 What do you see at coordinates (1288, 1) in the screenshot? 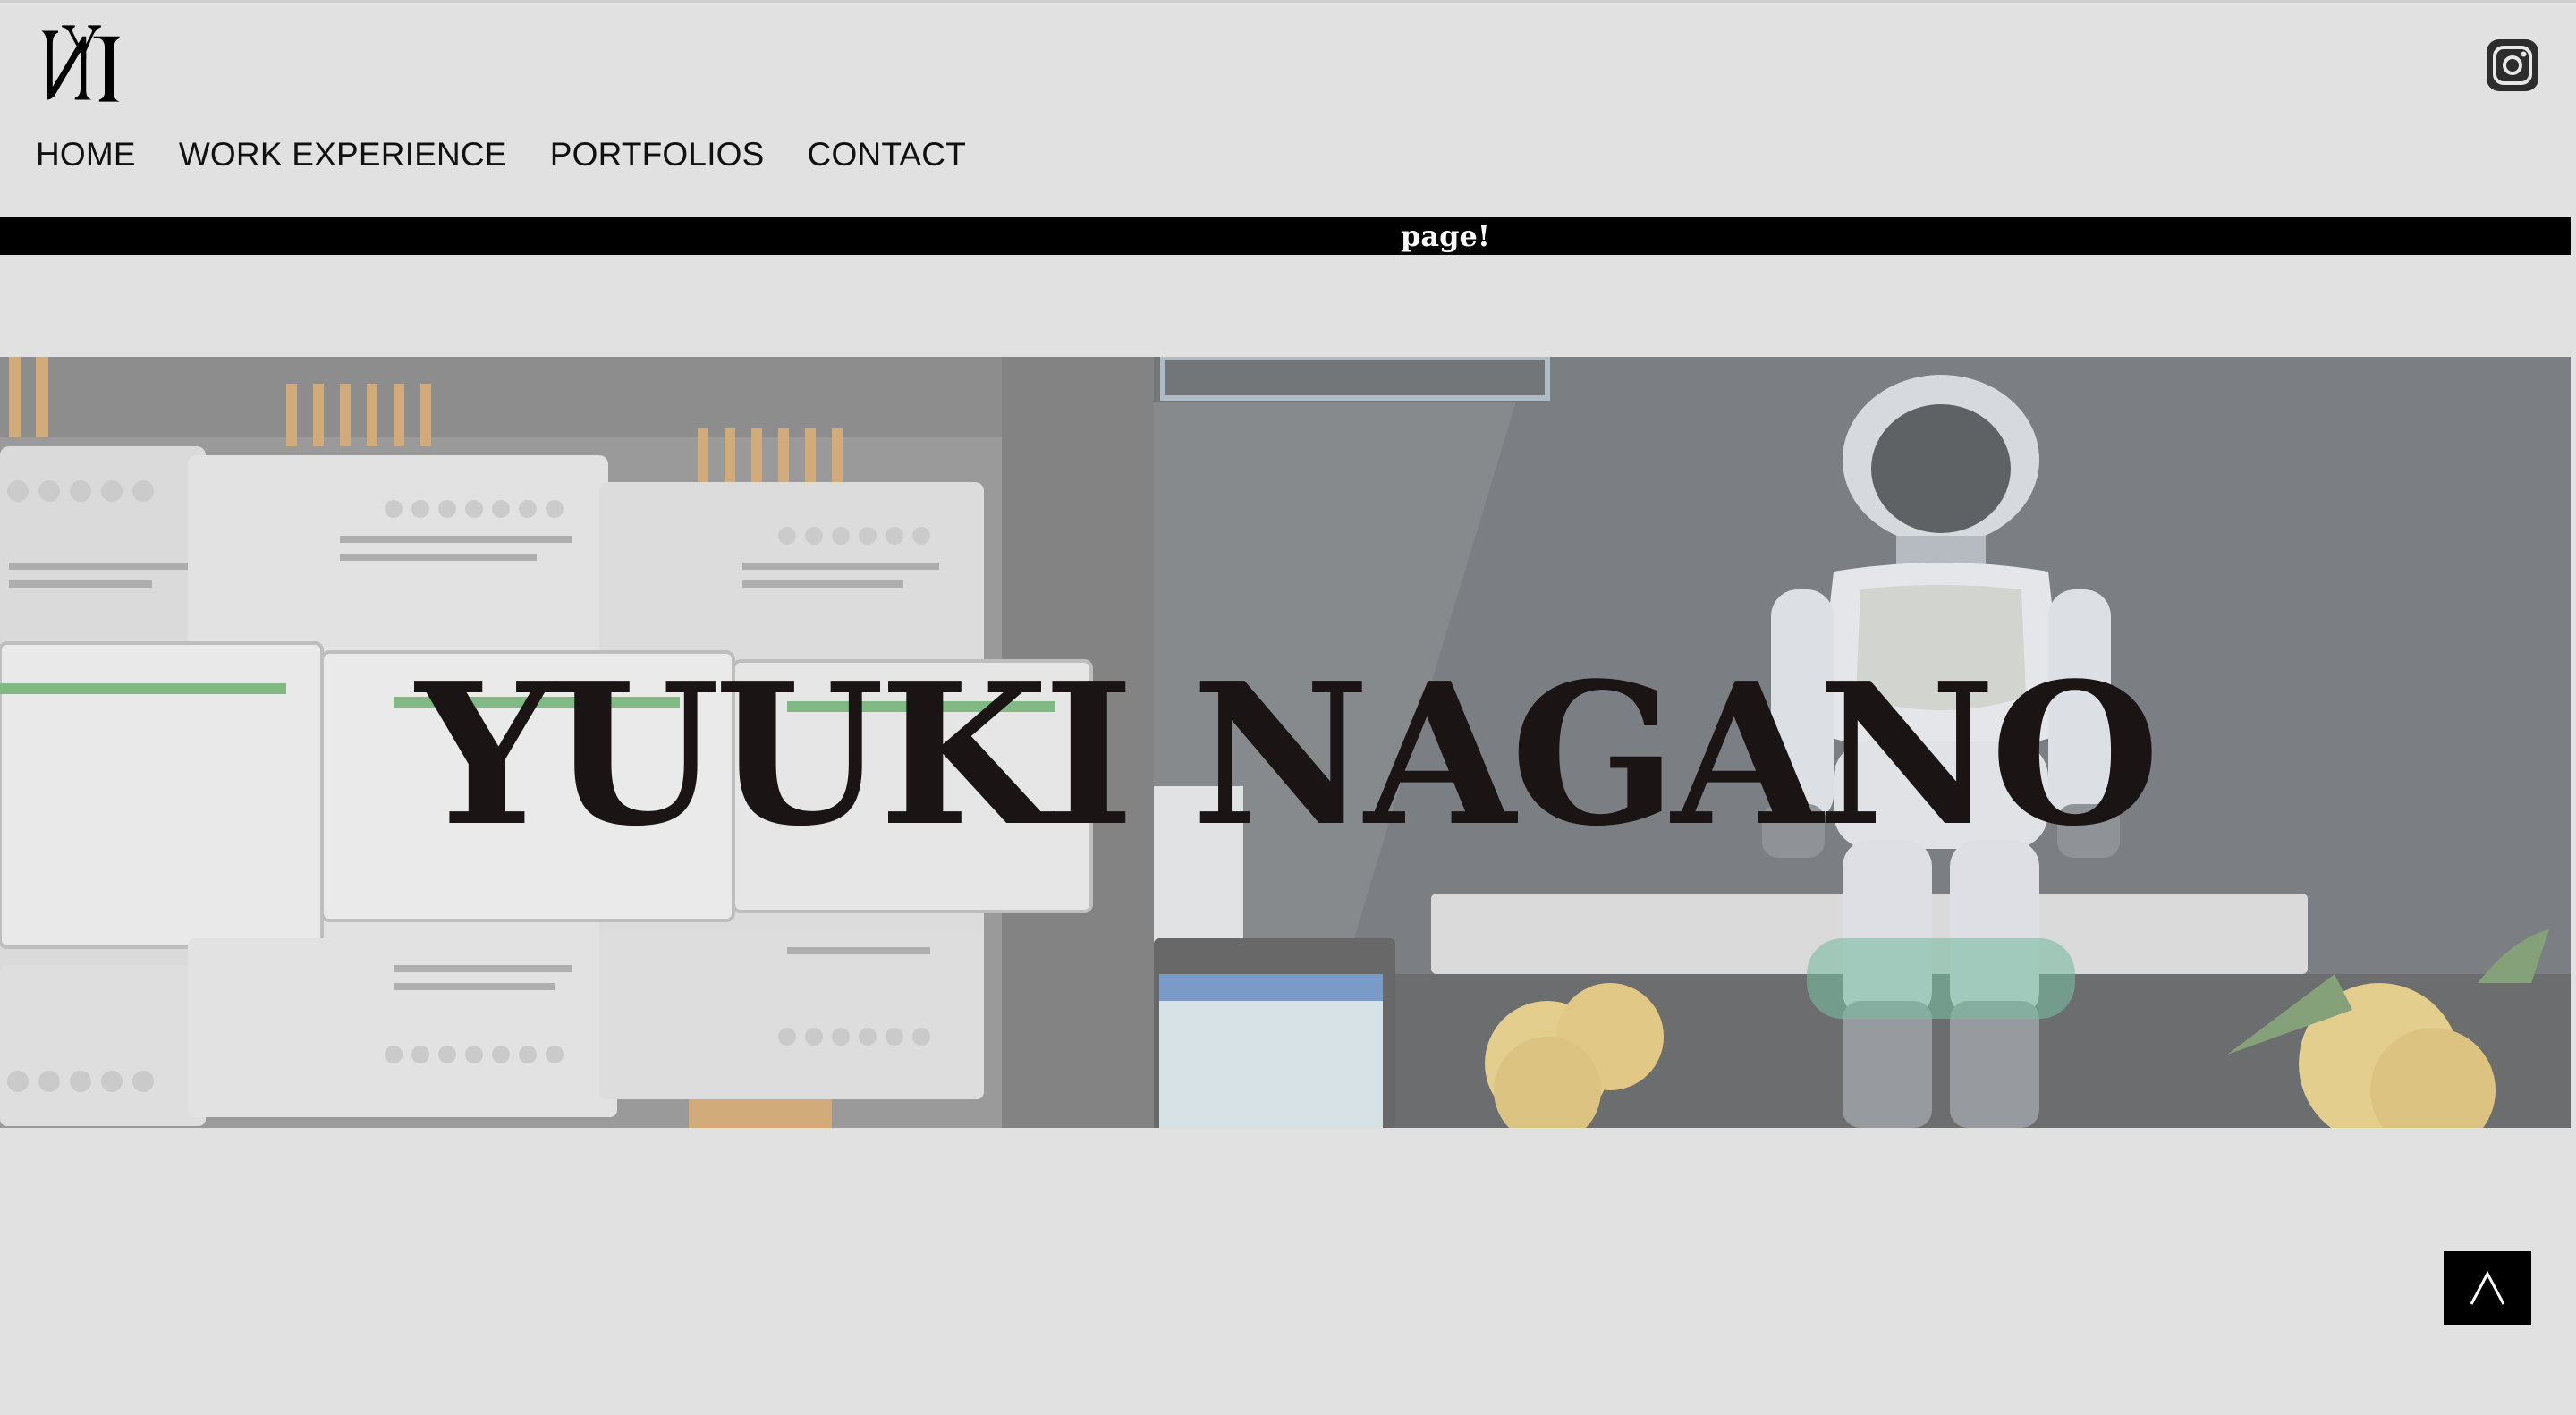
I see `top-border` at bounding box center [1288, 1].